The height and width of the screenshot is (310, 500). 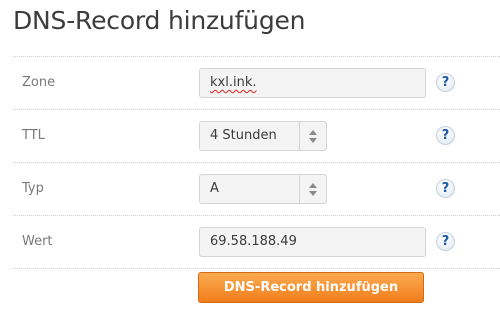 What do you see at coordinates (243, 135) in the screenshot?
I see `ttl-value: 4 Stunden` at bounding box center [243, 135].